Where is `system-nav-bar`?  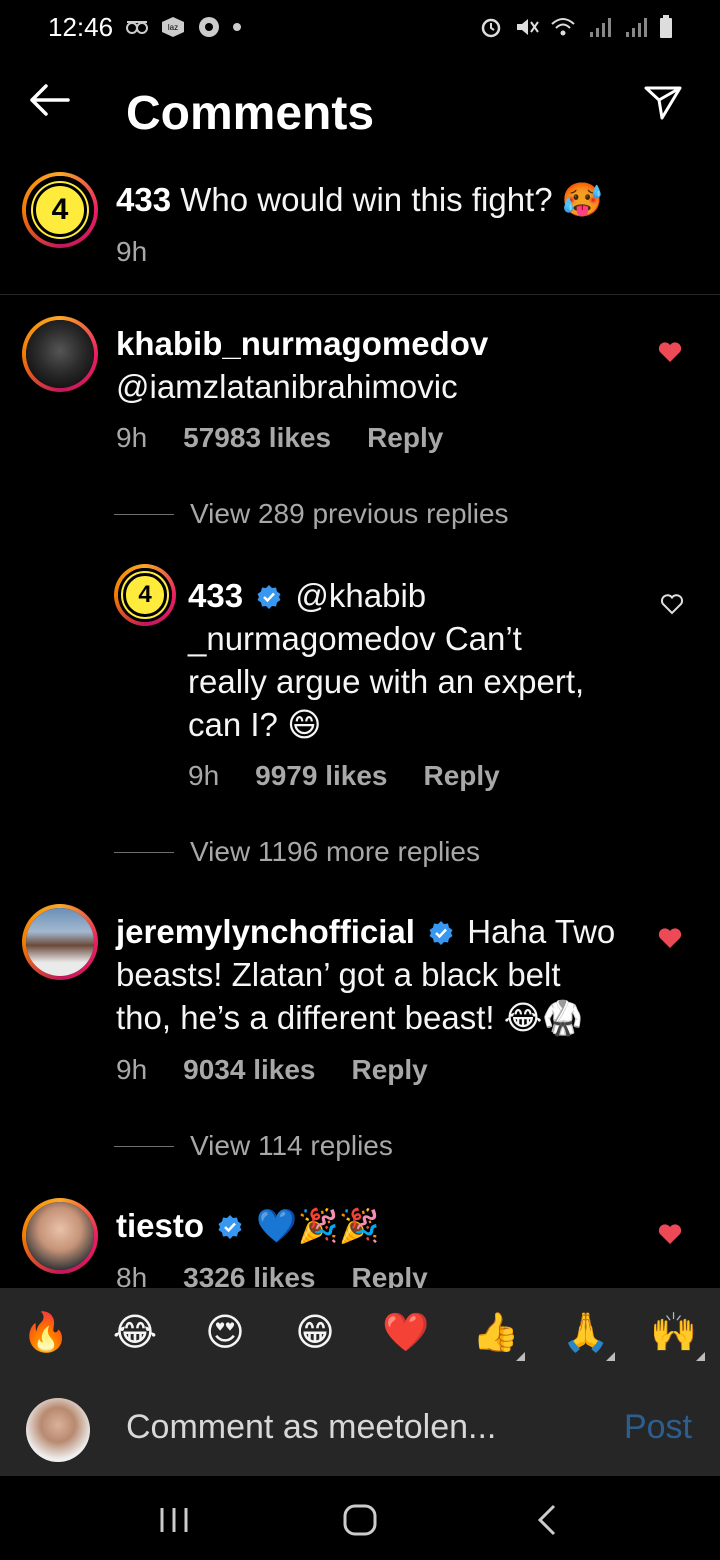 system-nav-bar is located at coordinates (360, 1518).